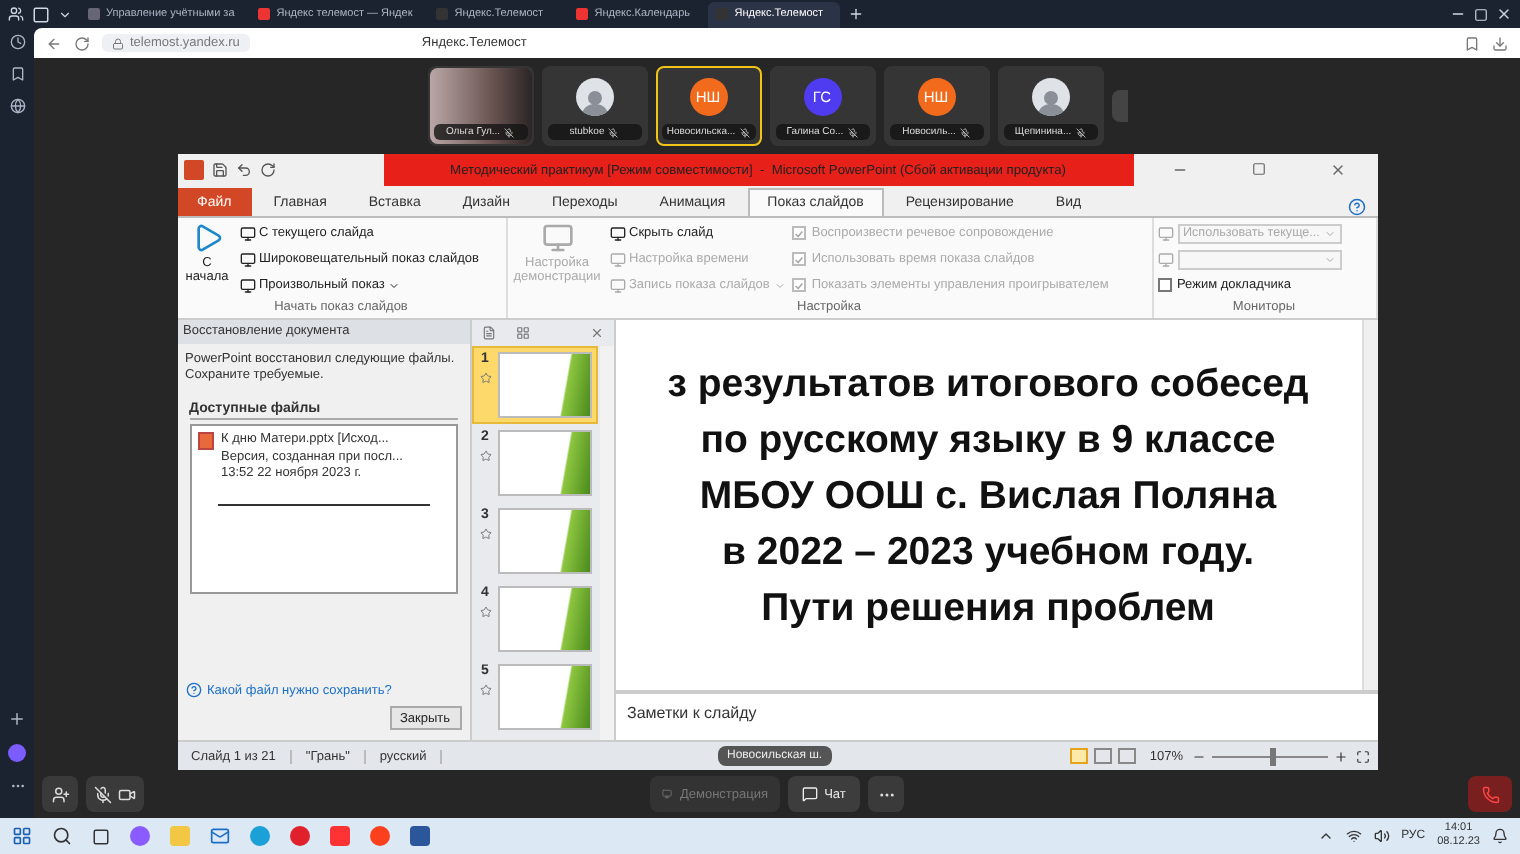 The image size is (1520, 854). What do you see at coordinates (1362, 756) in the screenshot?
I see `fit-icon` at bounding box center [1362, 756].